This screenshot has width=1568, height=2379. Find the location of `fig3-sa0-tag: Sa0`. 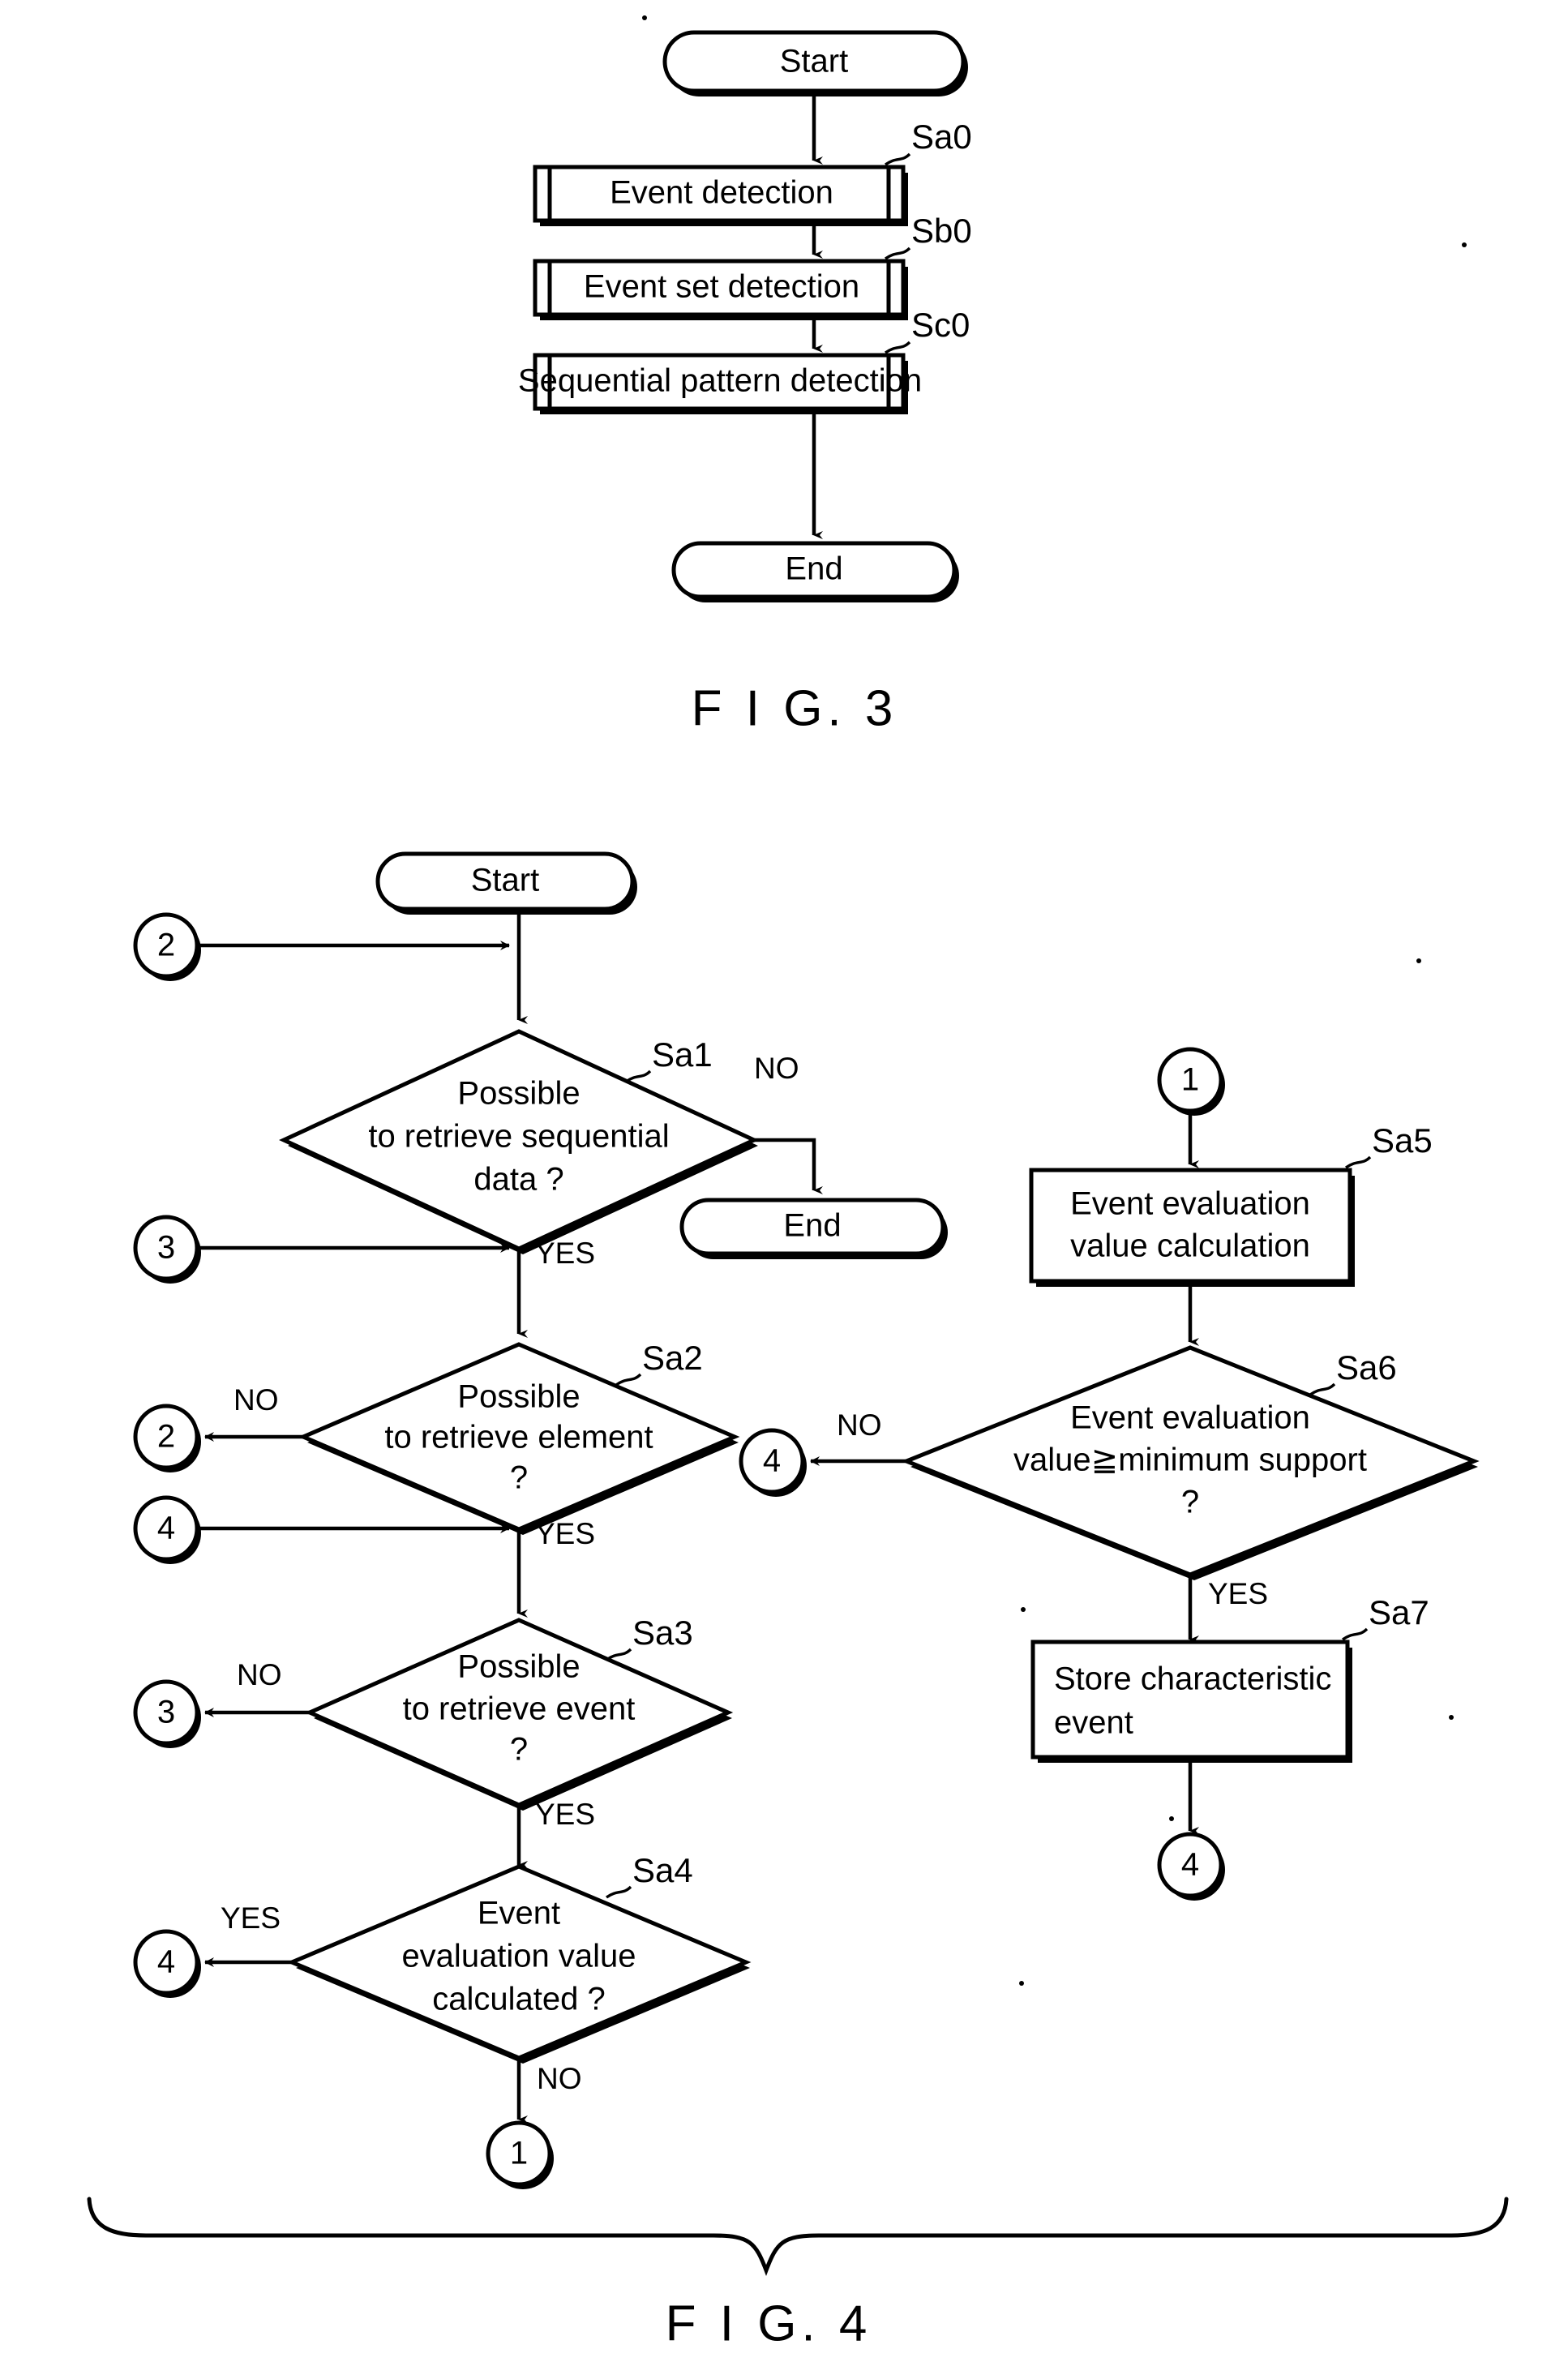

fig3-sa0-tag: Sa0 is located at coordinates (941, 137).